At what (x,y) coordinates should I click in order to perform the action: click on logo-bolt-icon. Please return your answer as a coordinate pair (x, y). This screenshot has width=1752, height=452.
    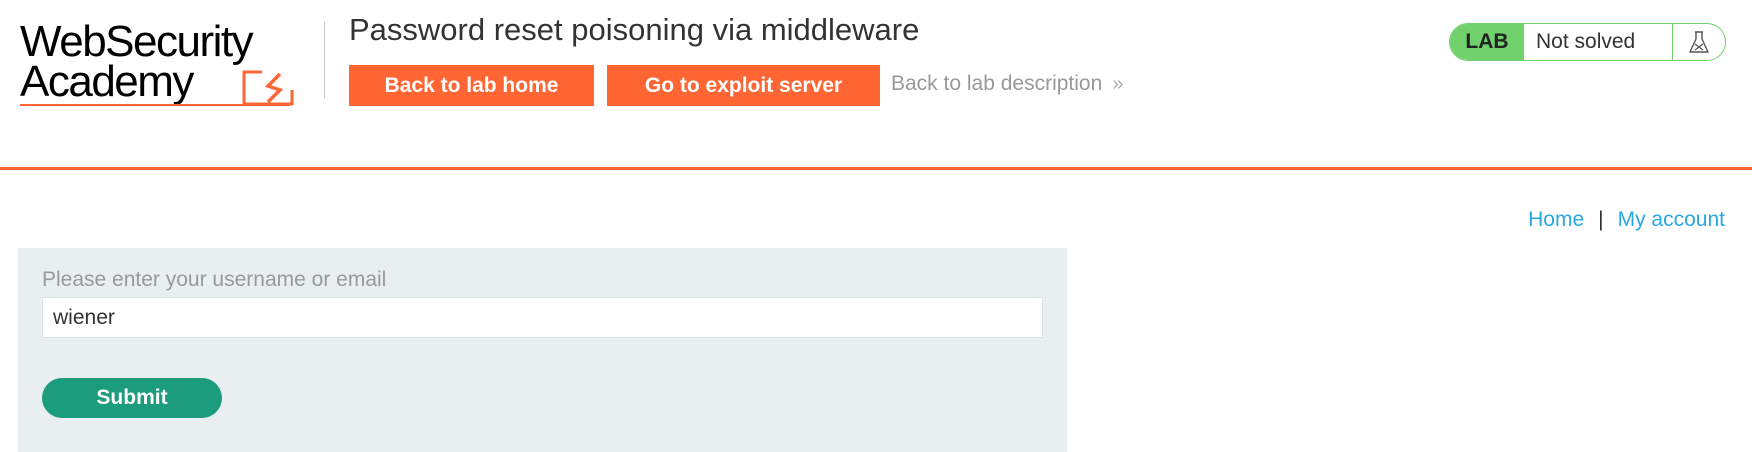
    Looking at the image, I should click on (268, 88).